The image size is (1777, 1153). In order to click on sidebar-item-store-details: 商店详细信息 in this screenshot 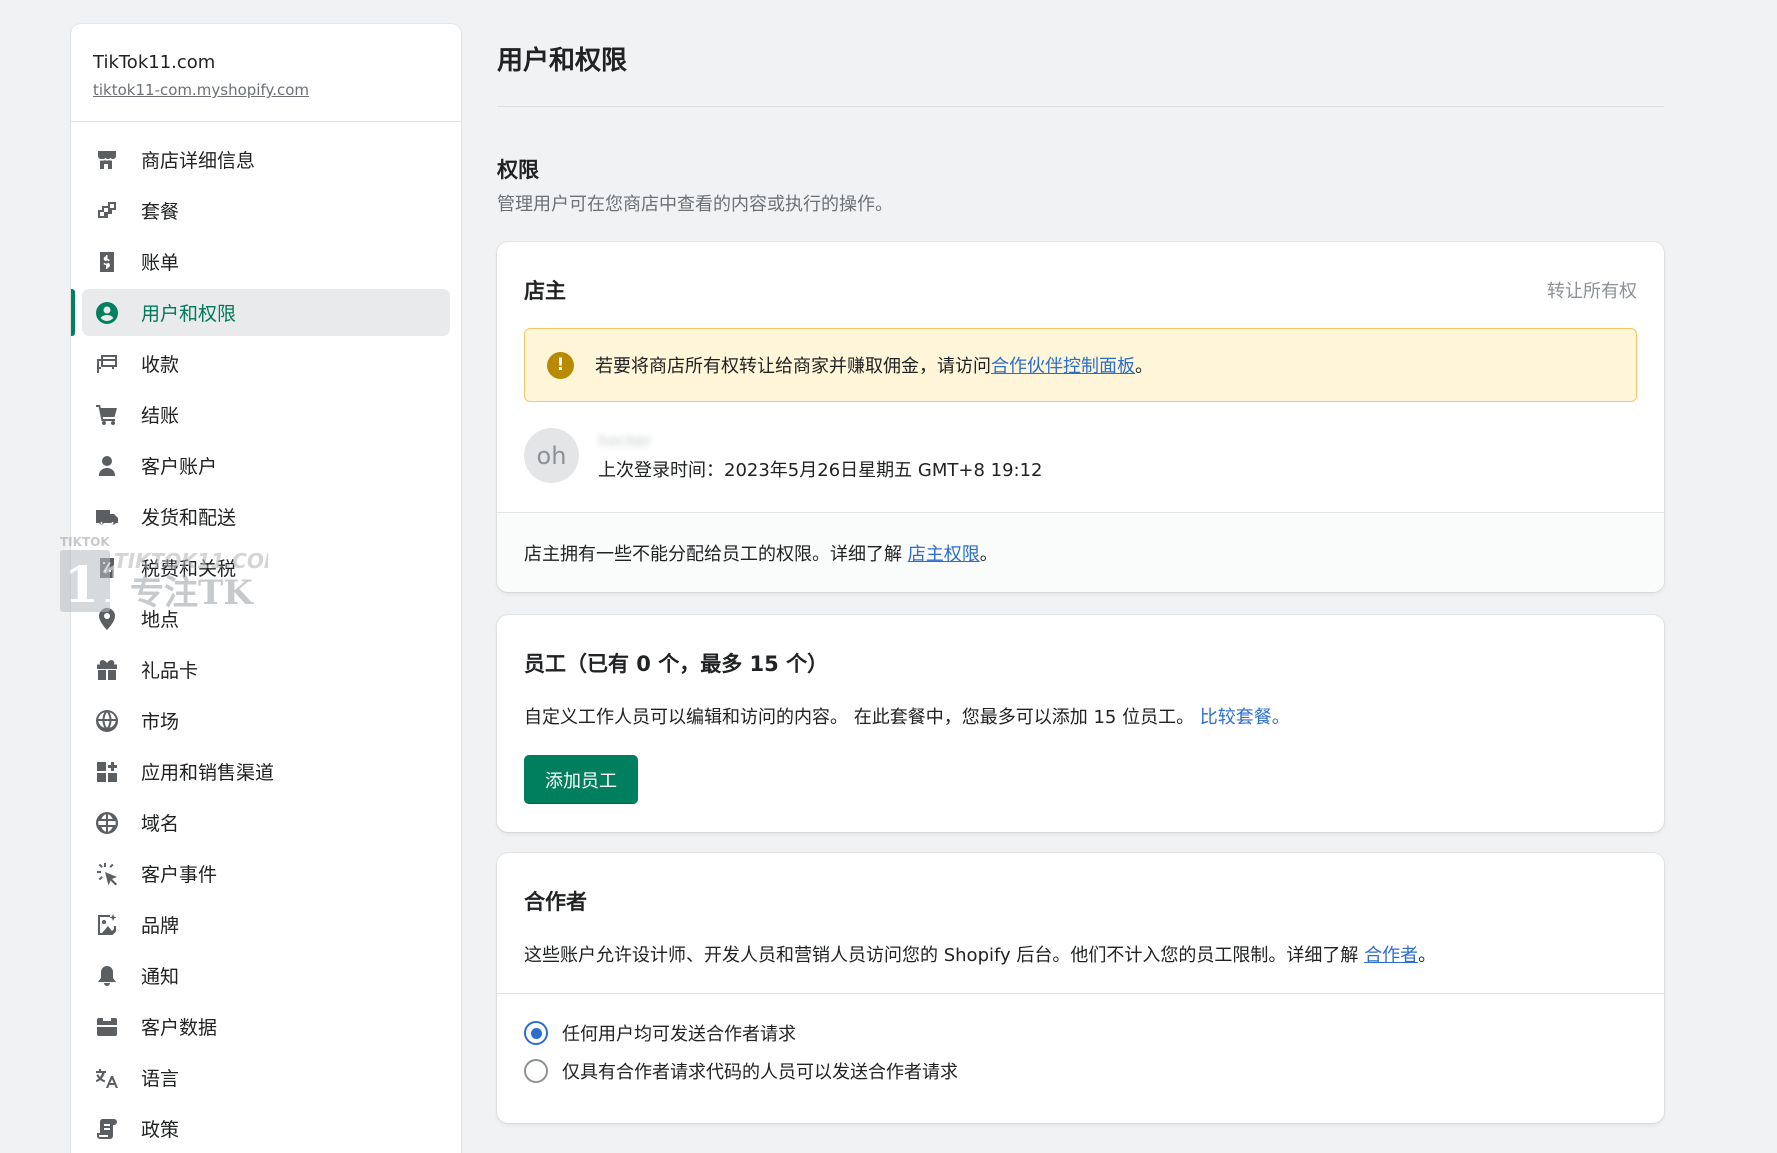, I will do `click(266, 159)`.